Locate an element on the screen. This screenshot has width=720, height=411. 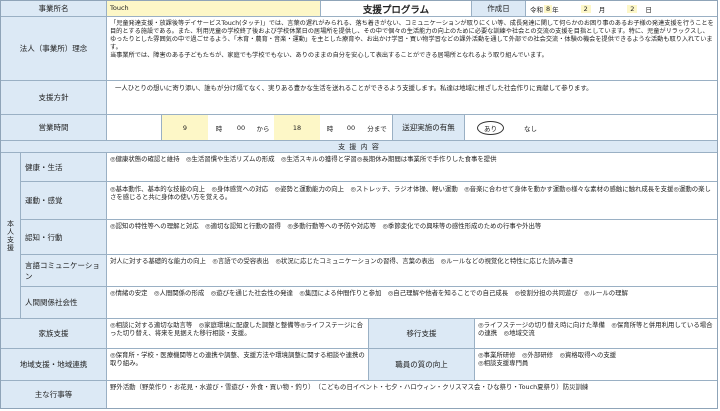
support-header: 支 援 内 容 is located at coordinates (359, 147).